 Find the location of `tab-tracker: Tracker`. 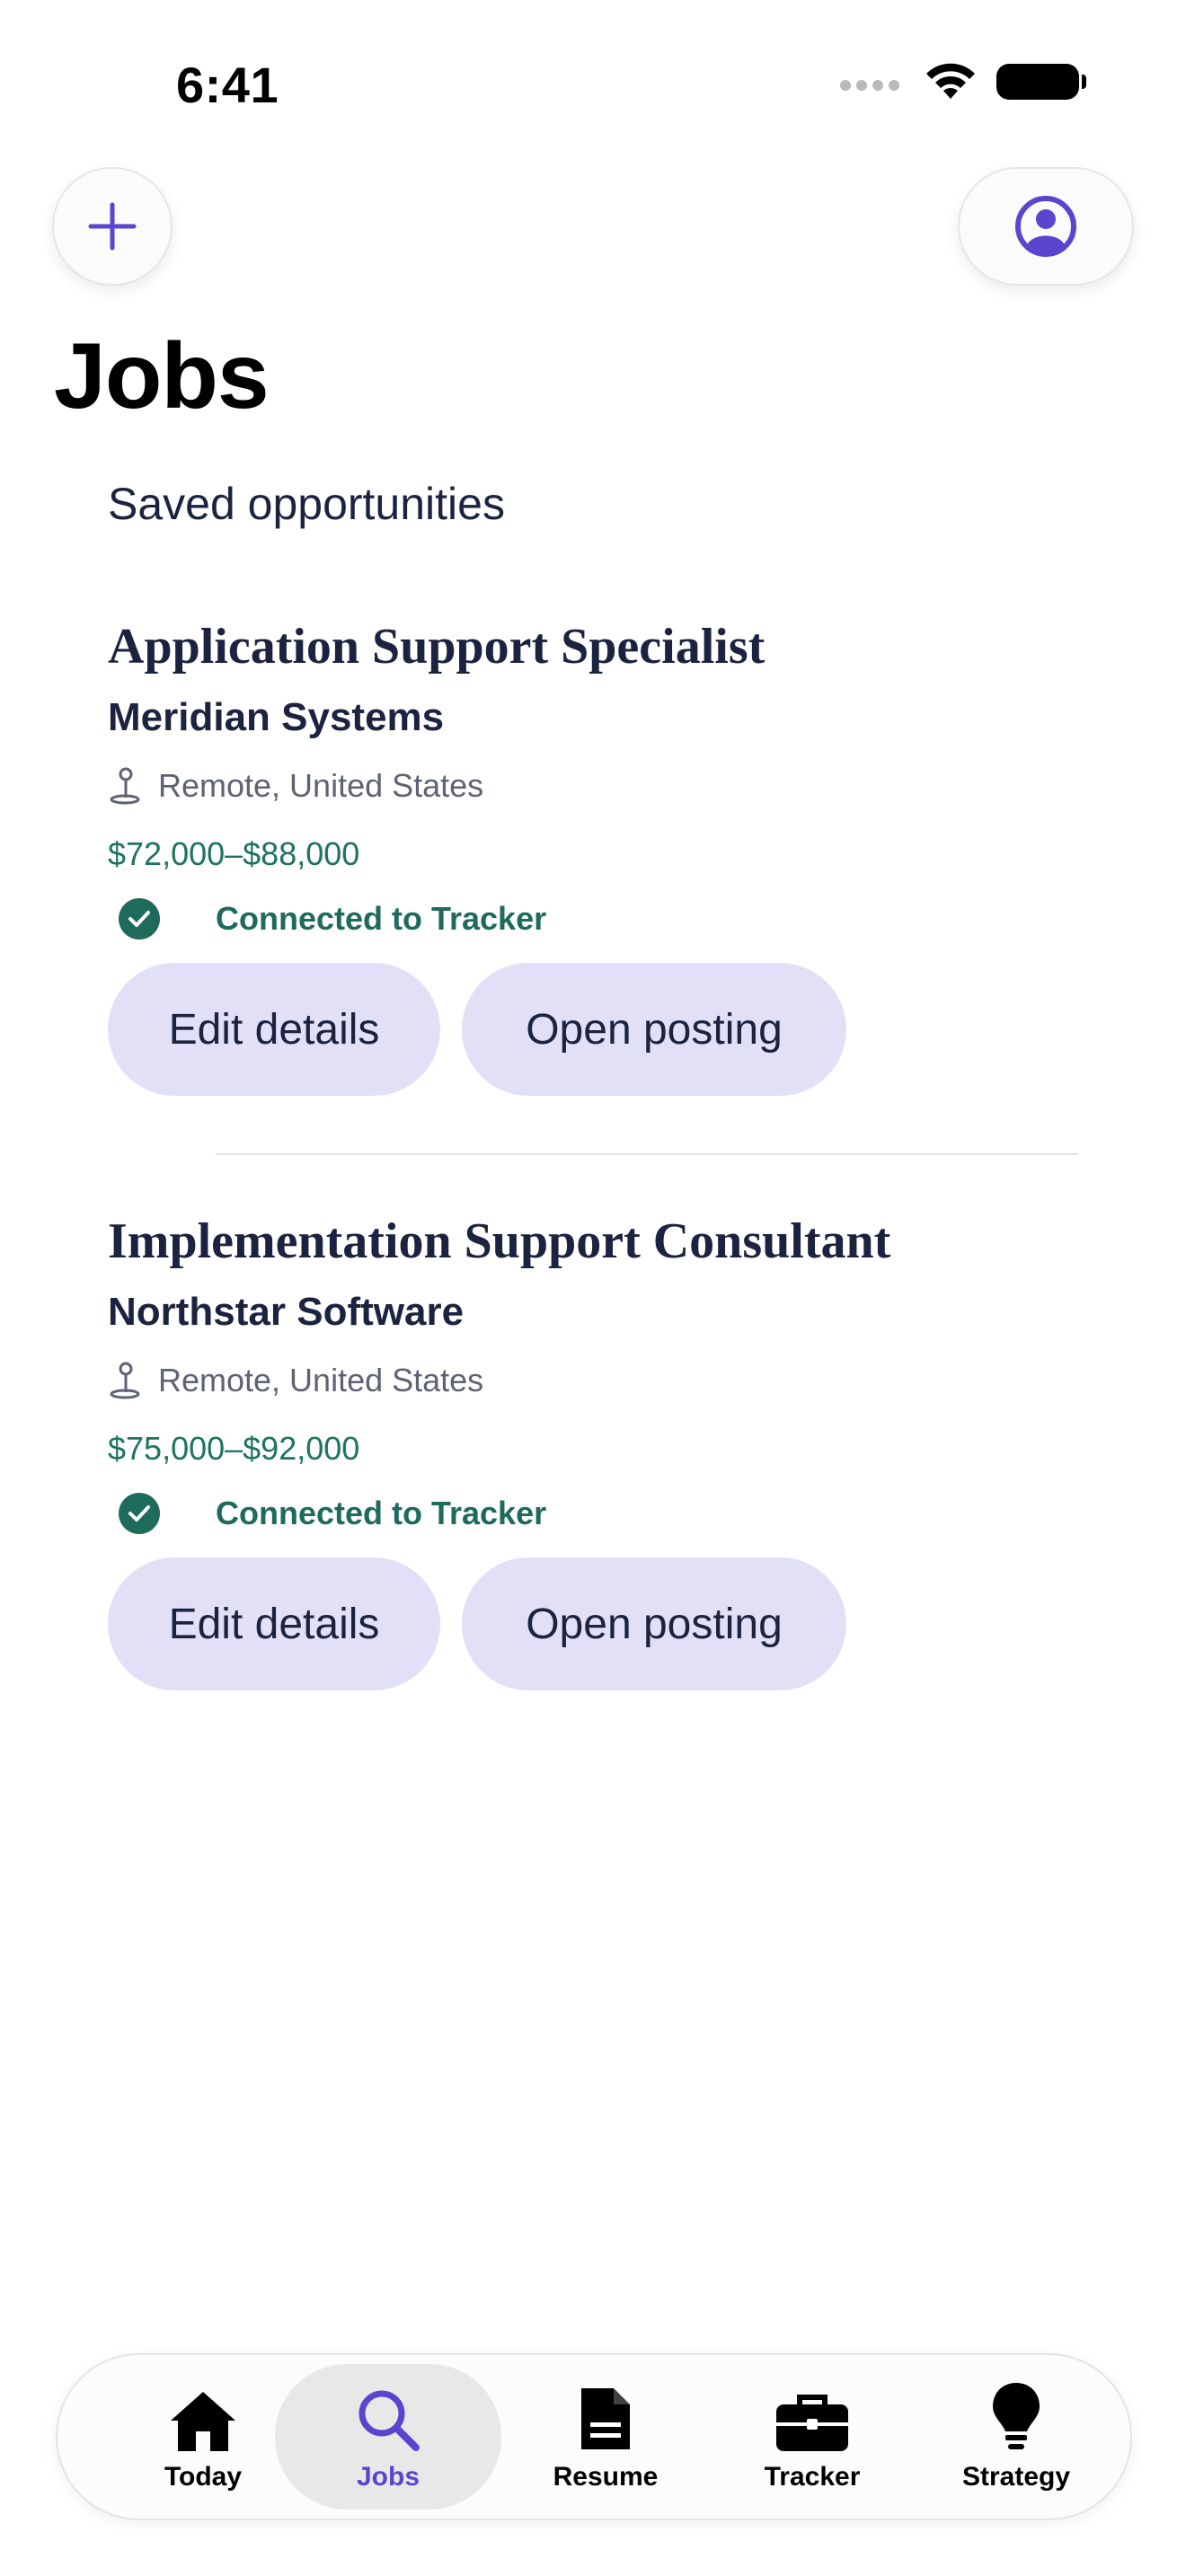

tab-tracker: Tracker is located at coordinates (812, 2437).